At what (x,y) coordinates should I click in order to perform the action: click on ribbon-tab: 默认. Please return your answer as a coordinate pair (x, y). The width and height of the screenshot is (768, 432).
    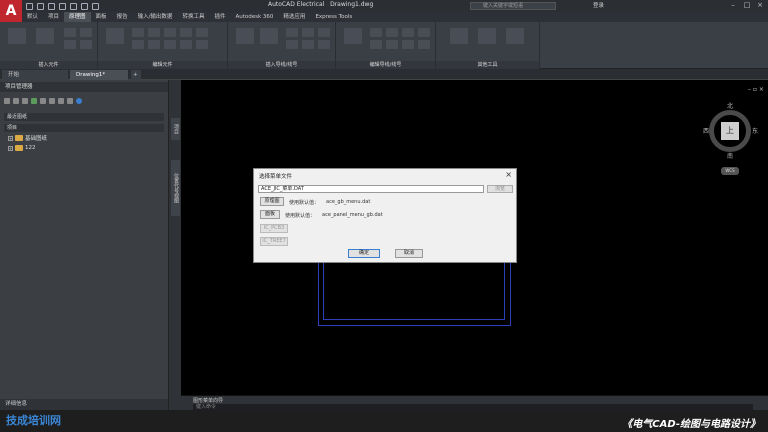
    Looking at the image, I should click on (32, 17).